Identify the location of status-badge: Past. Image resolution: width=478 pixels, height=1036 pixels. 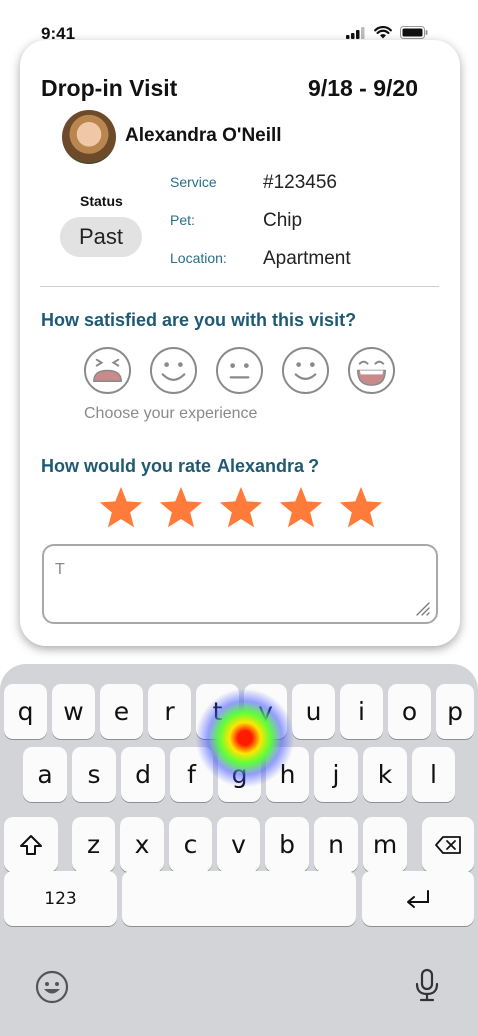
(101, 237).